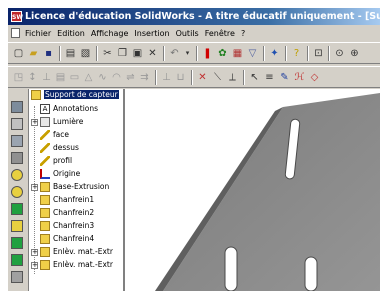 The image size is (380, 291). I want to click on tree-item-chamfer2: Chanfrein2, so click(67, 213).